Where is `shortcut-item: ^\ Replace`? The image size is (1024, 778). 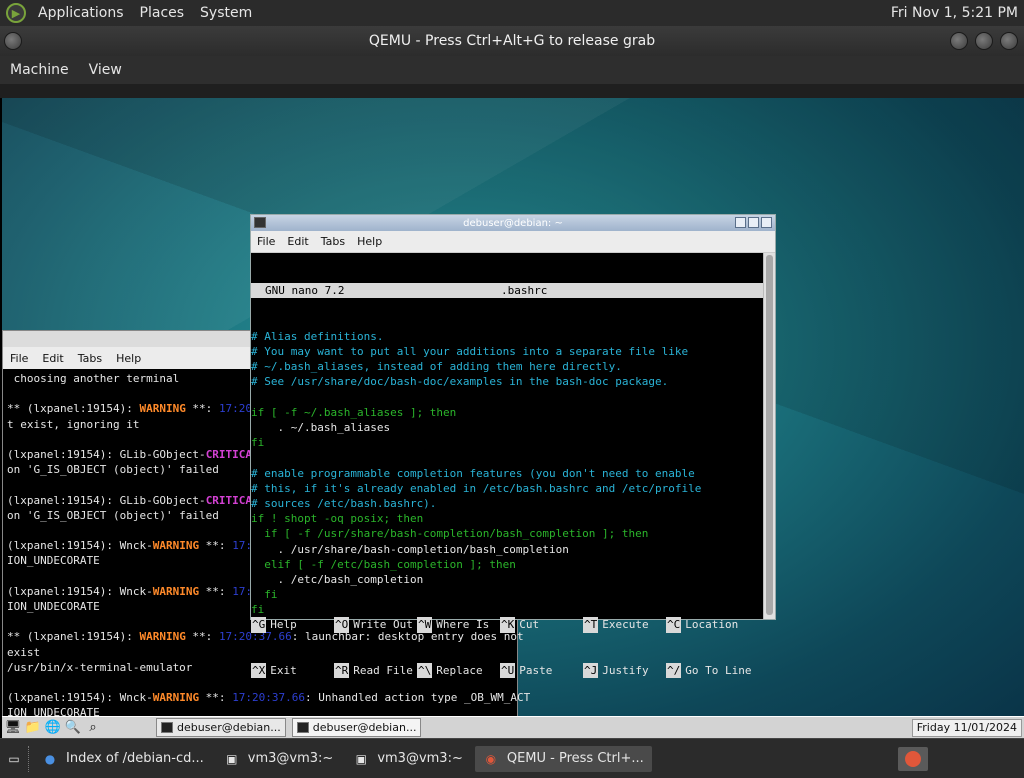
shortcut-item: ^\ Replace is located at coordinates (458, 671).